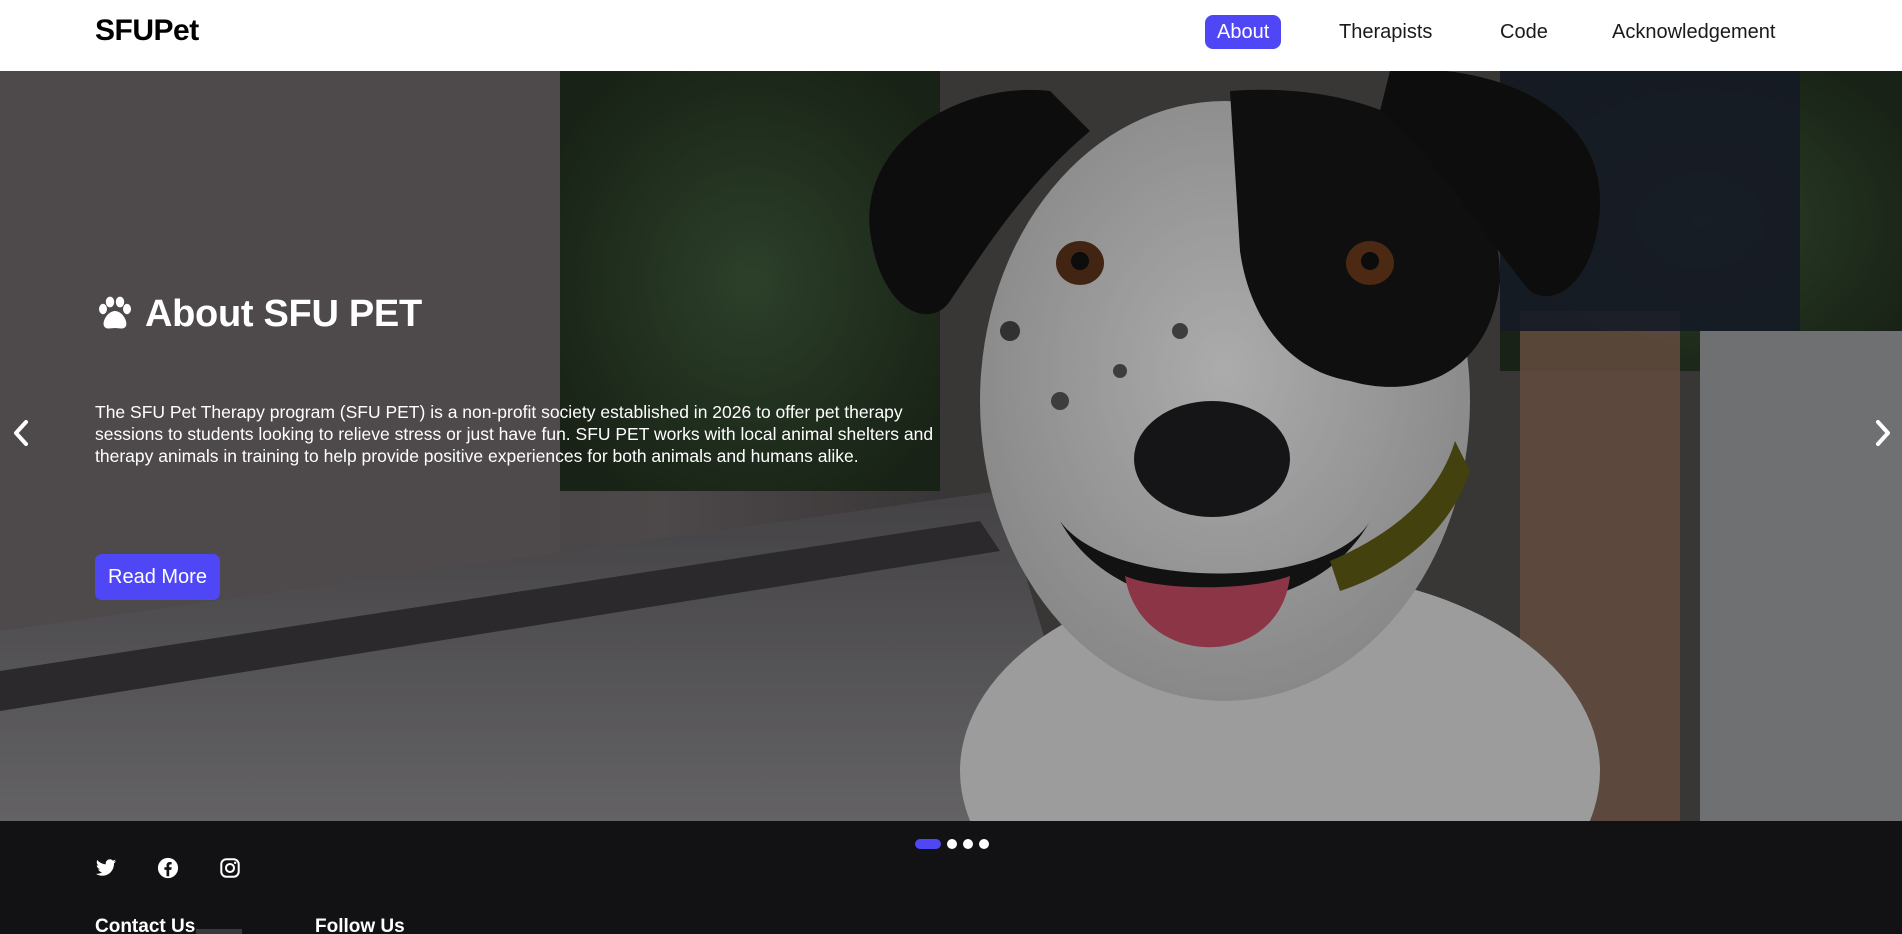 This screenshot has height=934, width=1902. I want to click on contact-us-heading: Contact Us, so click(145, 925).